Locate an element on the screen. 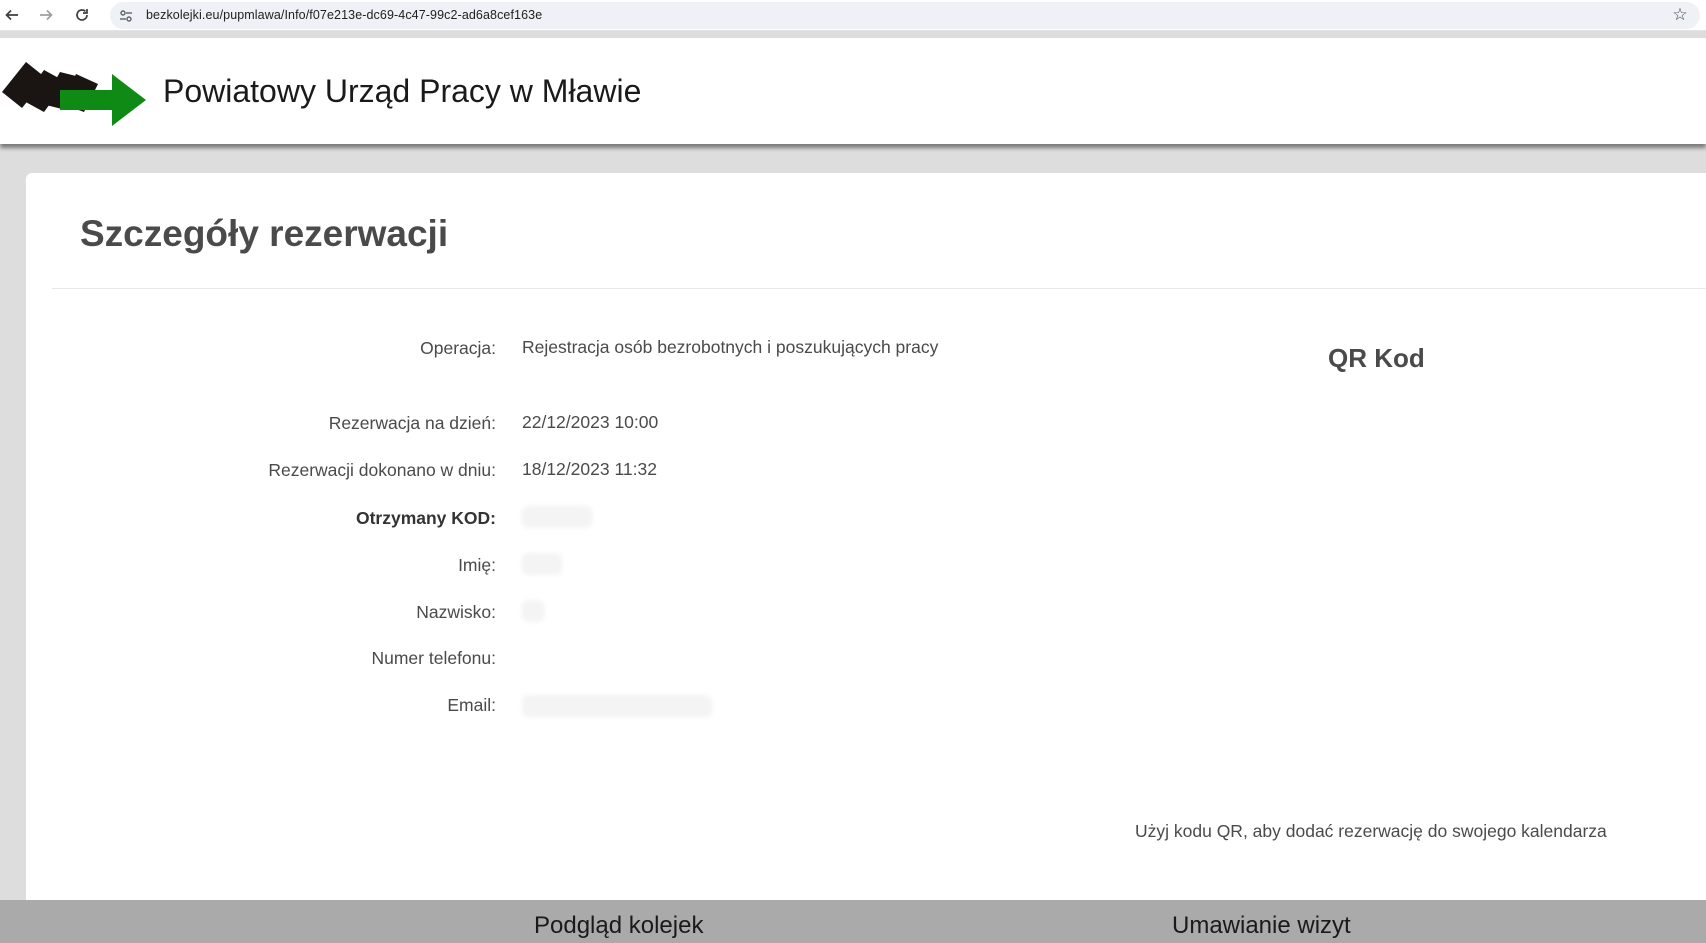  site-header: Powiatowy Urząd Pracy w Mławie is located at coordinates (853, 91).